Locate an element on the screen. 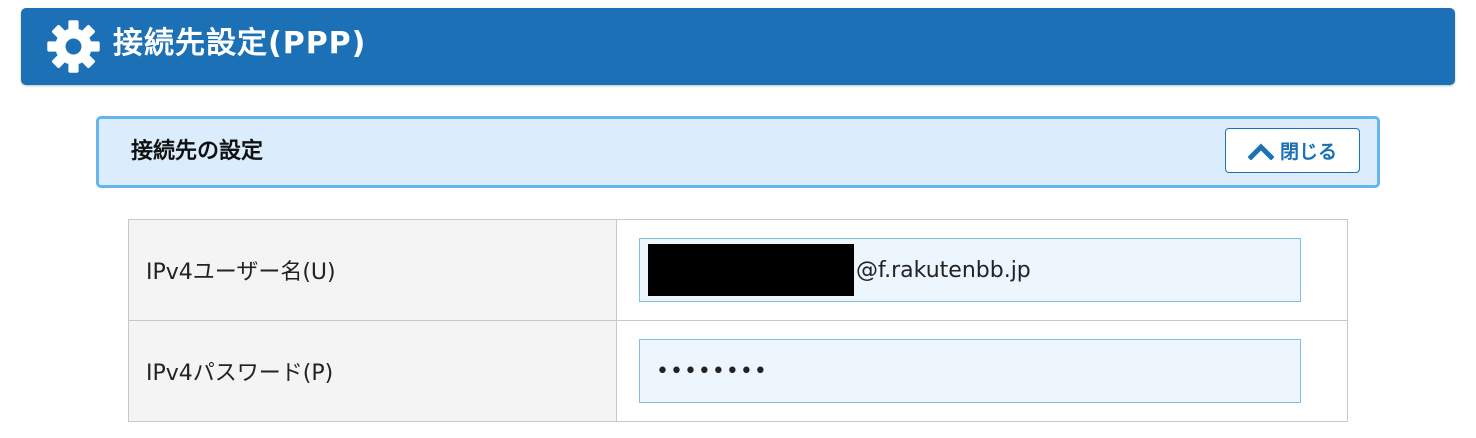 The image size is (1476, 438). password-input: •••••••• is located at coordinates (970, 371).